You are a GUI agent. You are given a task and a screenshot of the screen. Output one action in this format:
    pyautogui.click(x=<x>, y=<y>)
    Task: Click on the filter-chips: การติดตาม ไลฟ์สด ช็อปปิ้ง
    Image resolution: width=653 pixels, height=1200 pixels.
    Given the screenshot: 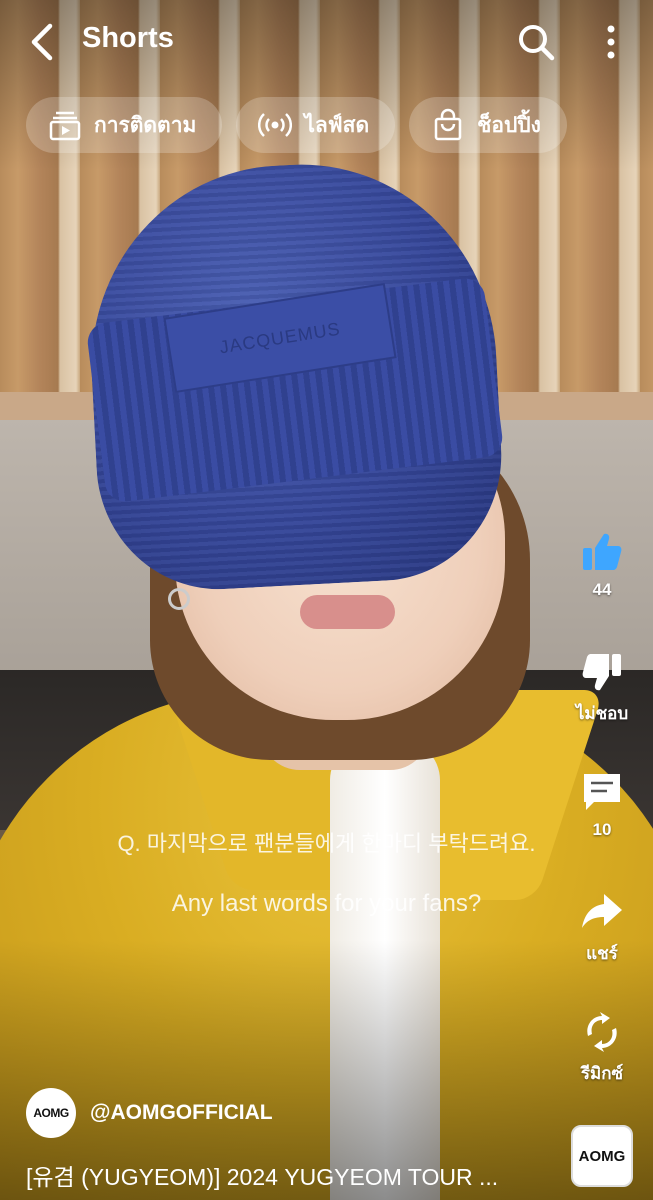 What is the action you would take?
    pyautogui.click(x=296, y=125)
    